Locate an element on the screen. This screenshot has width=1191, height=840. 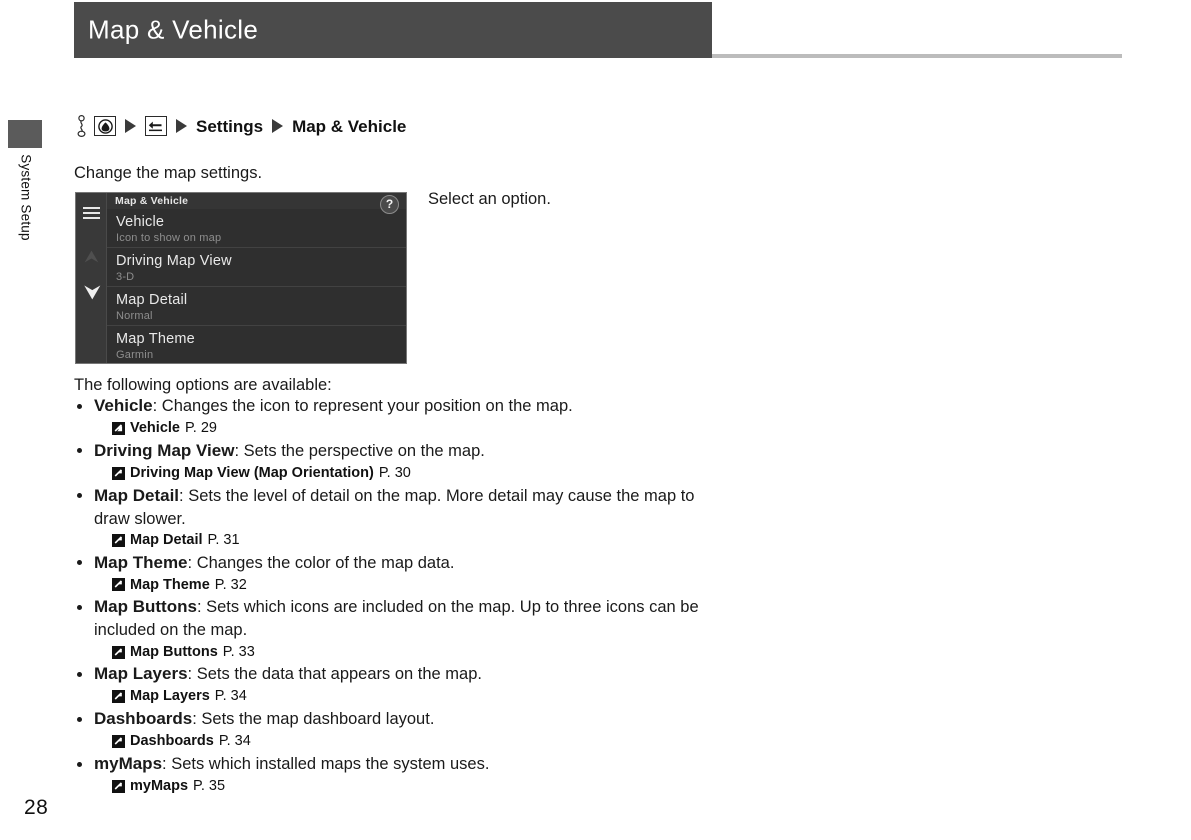
device-list-item-title: Map Detail is located at coordinates (152, 300).